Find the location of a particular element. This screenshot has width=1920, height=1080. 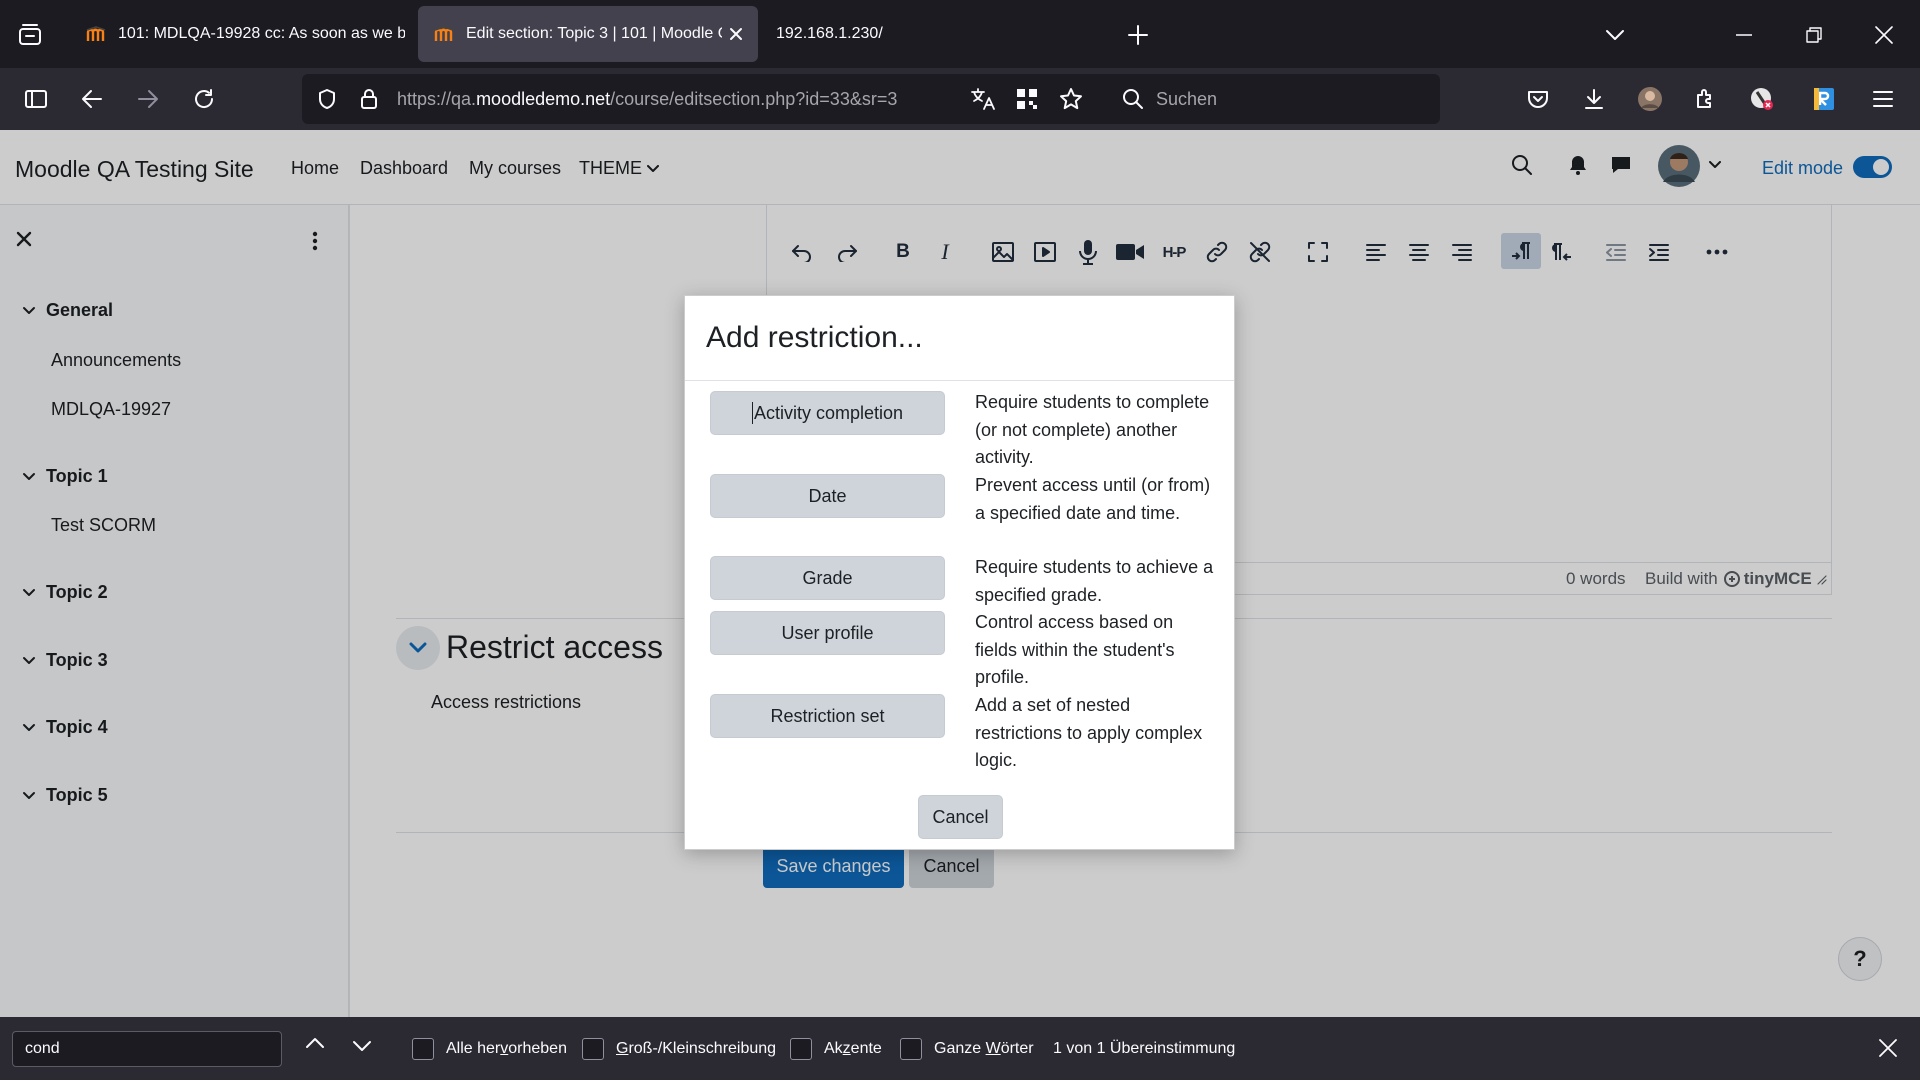

find-match-status: 1 von 1 Übereinstimmung is located at coordinates (1144, 1048).